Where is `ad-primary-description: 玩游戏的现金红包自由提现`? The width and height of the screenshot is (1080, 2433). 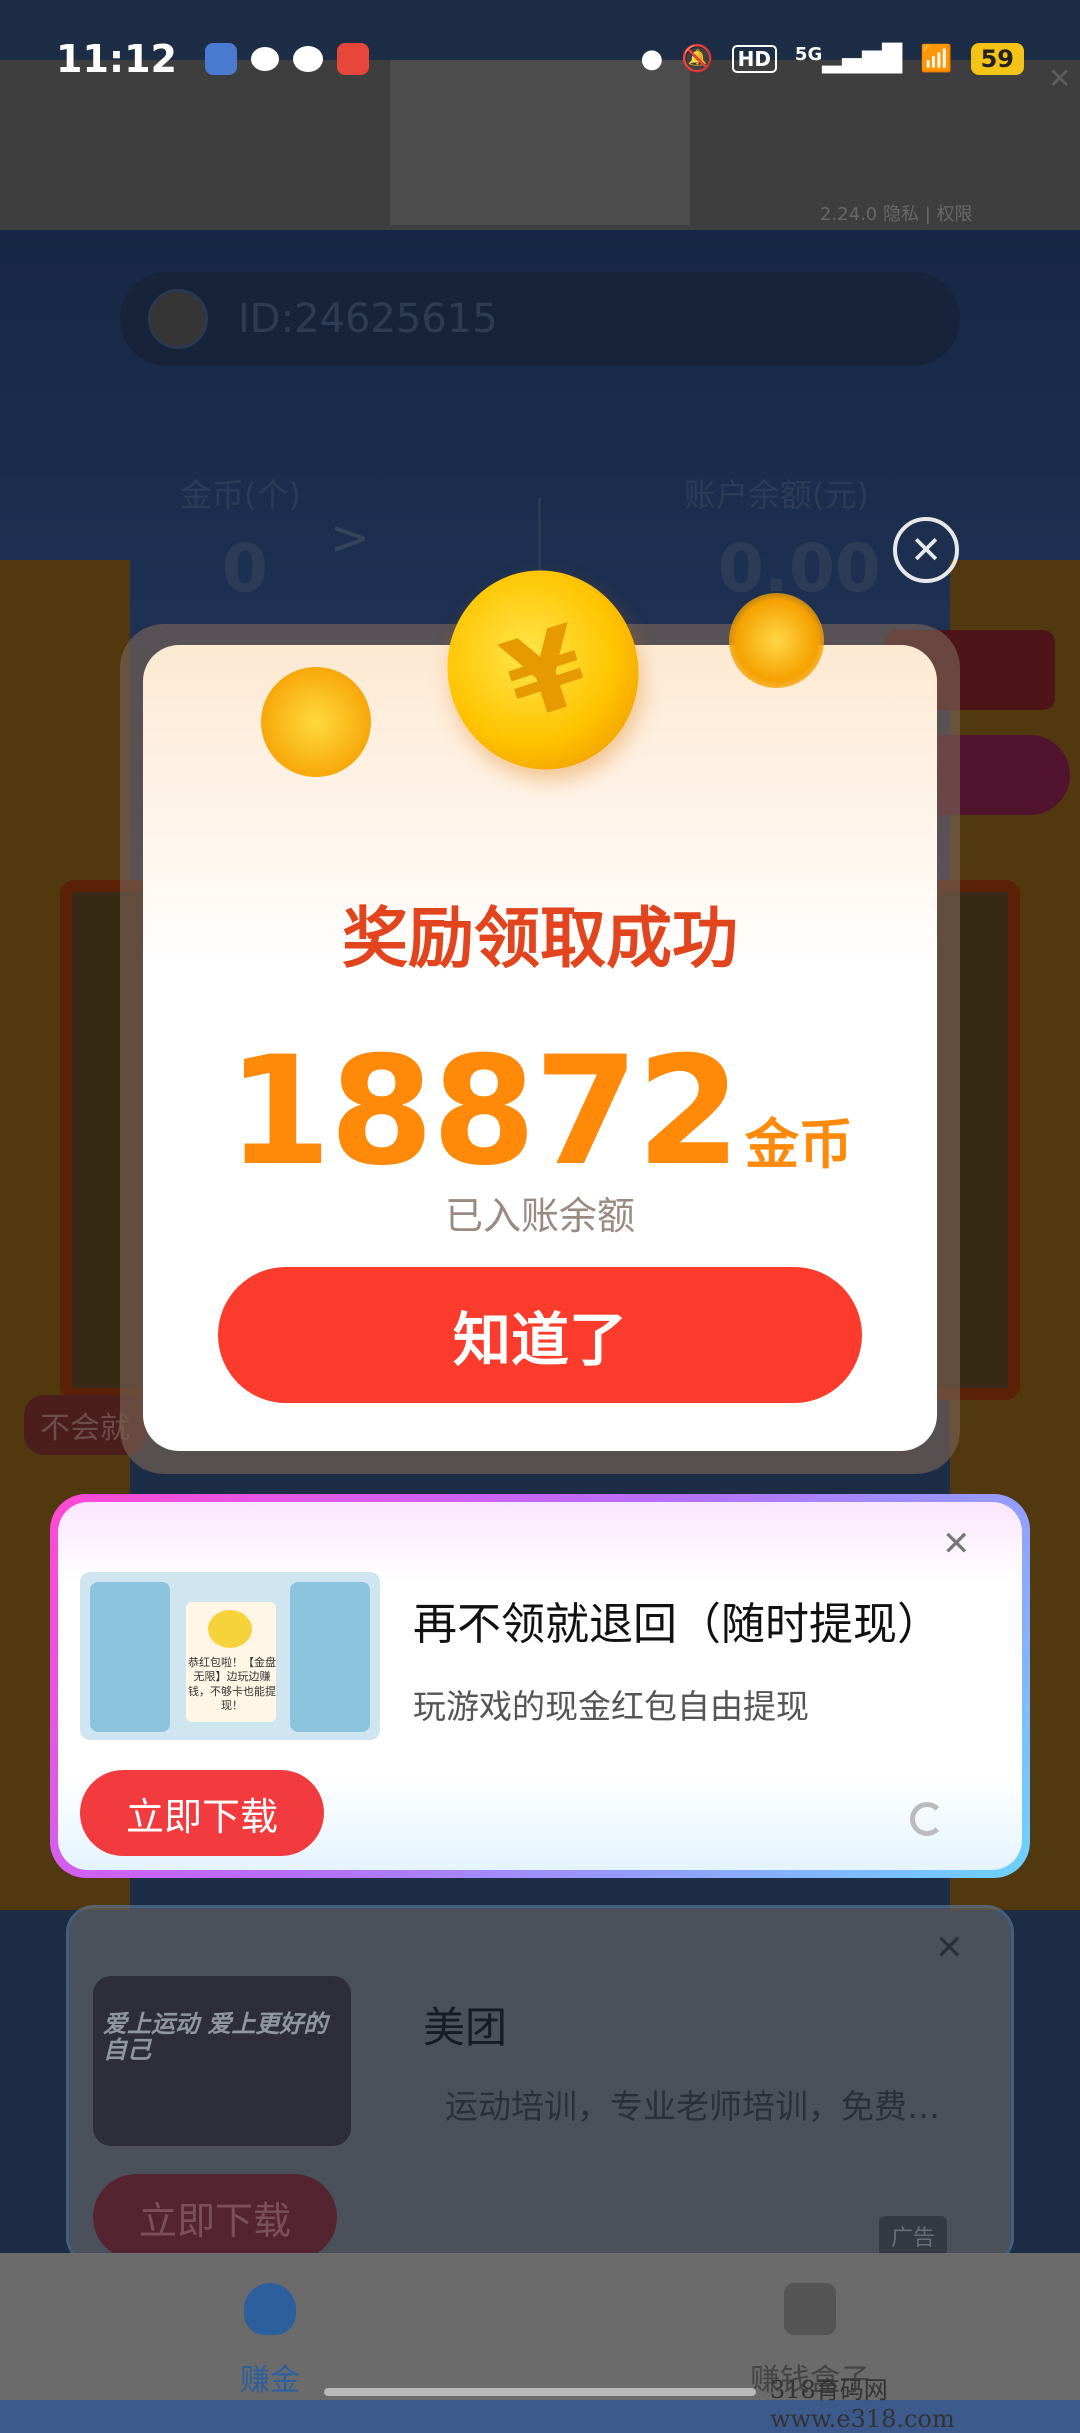
ad-primary-description: 玩游戏的现金红包自由提现 is located at coordinates (611, 1706).